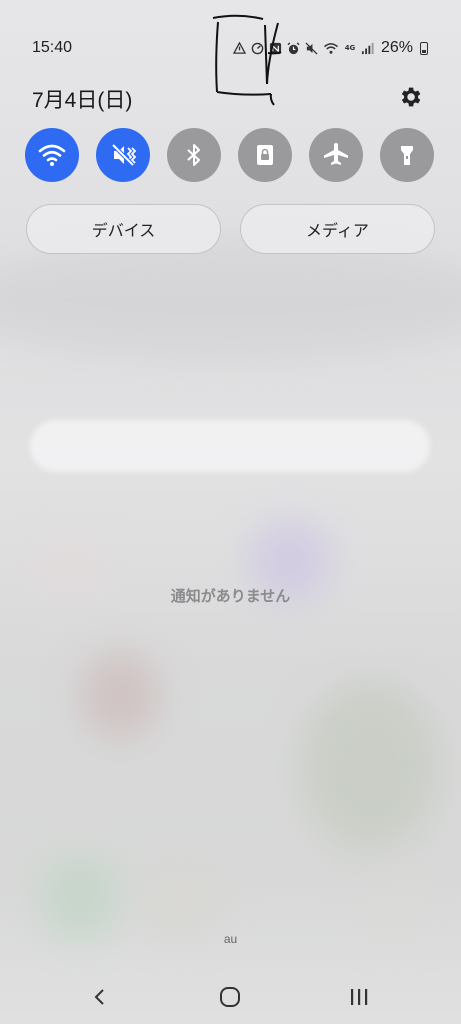 The image size is (461, 1024). What do you see at coordinates (367, 48) in the screenshot?
I see `signal-icon` at bounding box center [367, 48].